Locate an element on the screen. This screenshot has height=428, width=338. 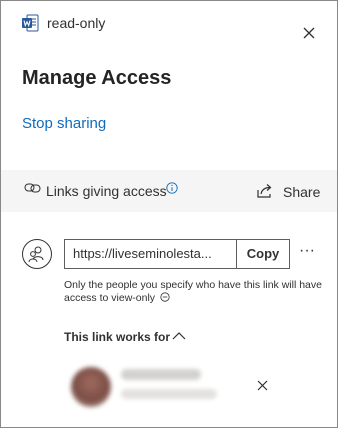
remove-person-icon is located at coordinates (262, 385).